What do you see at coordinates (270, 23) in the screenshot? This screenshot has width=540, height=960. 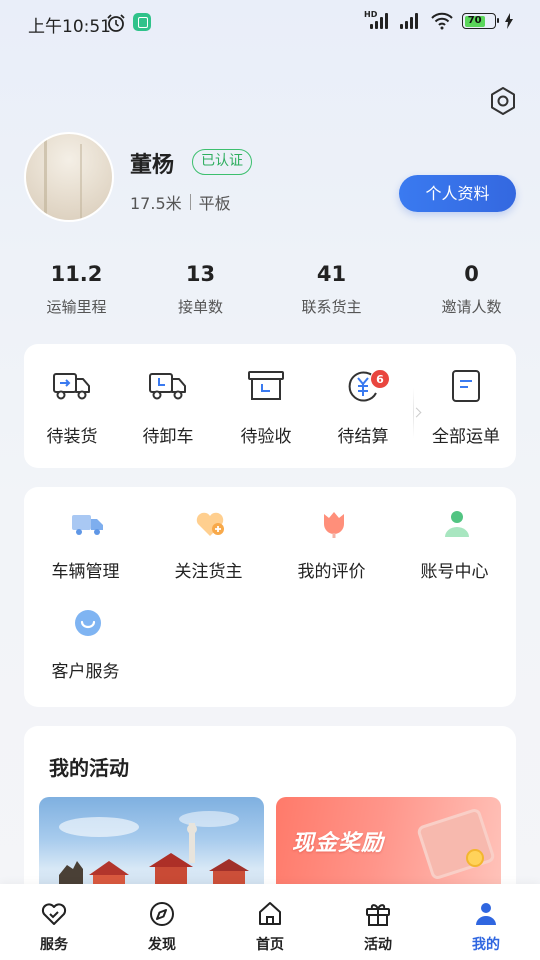 I see `status-bar: 上午10:51 HD 70` at bounding box center [270, 23].